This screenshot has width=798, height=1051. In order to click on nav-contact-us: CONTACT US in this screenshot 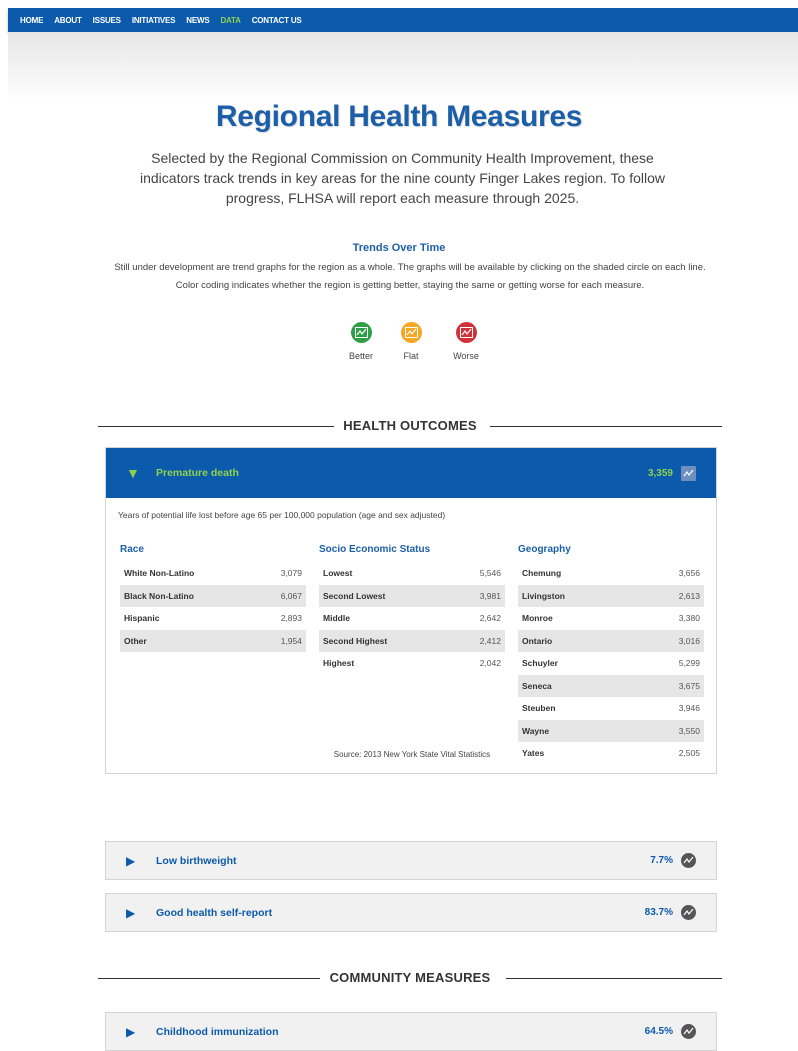, I will do `click(277, 20)`.